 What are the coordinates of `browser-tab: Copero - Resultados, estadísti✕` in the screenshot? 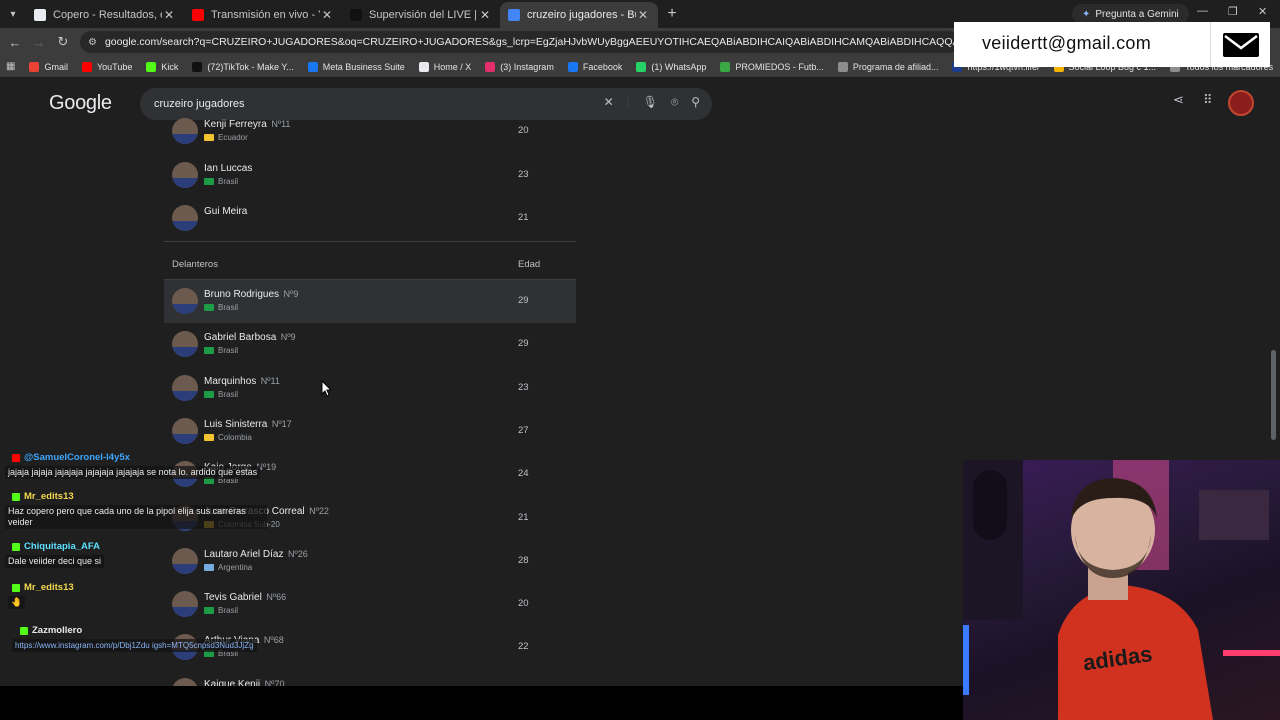 It's located at (105, 15).